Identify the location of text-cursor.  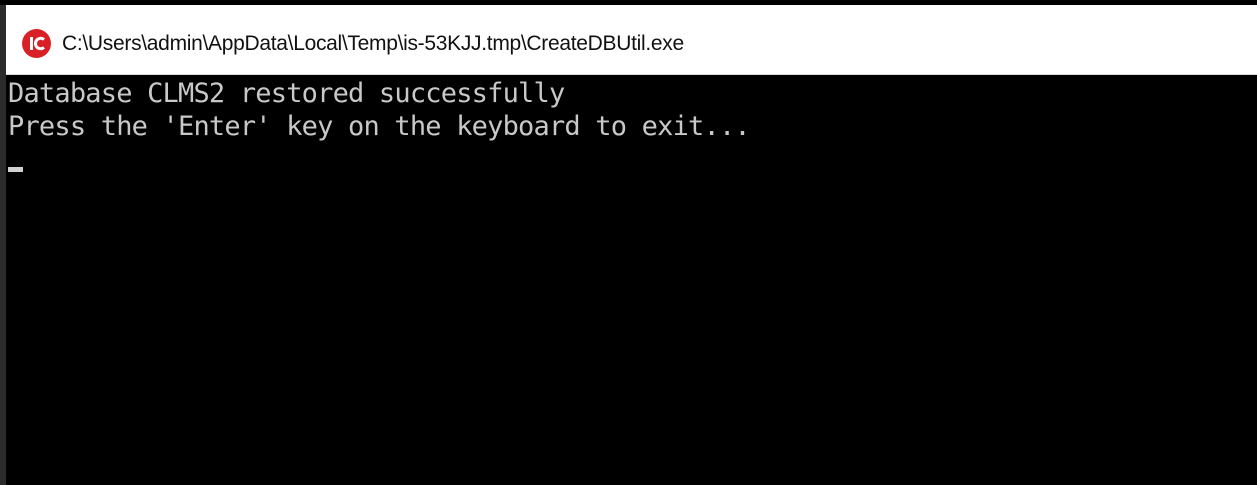
(15, 169).